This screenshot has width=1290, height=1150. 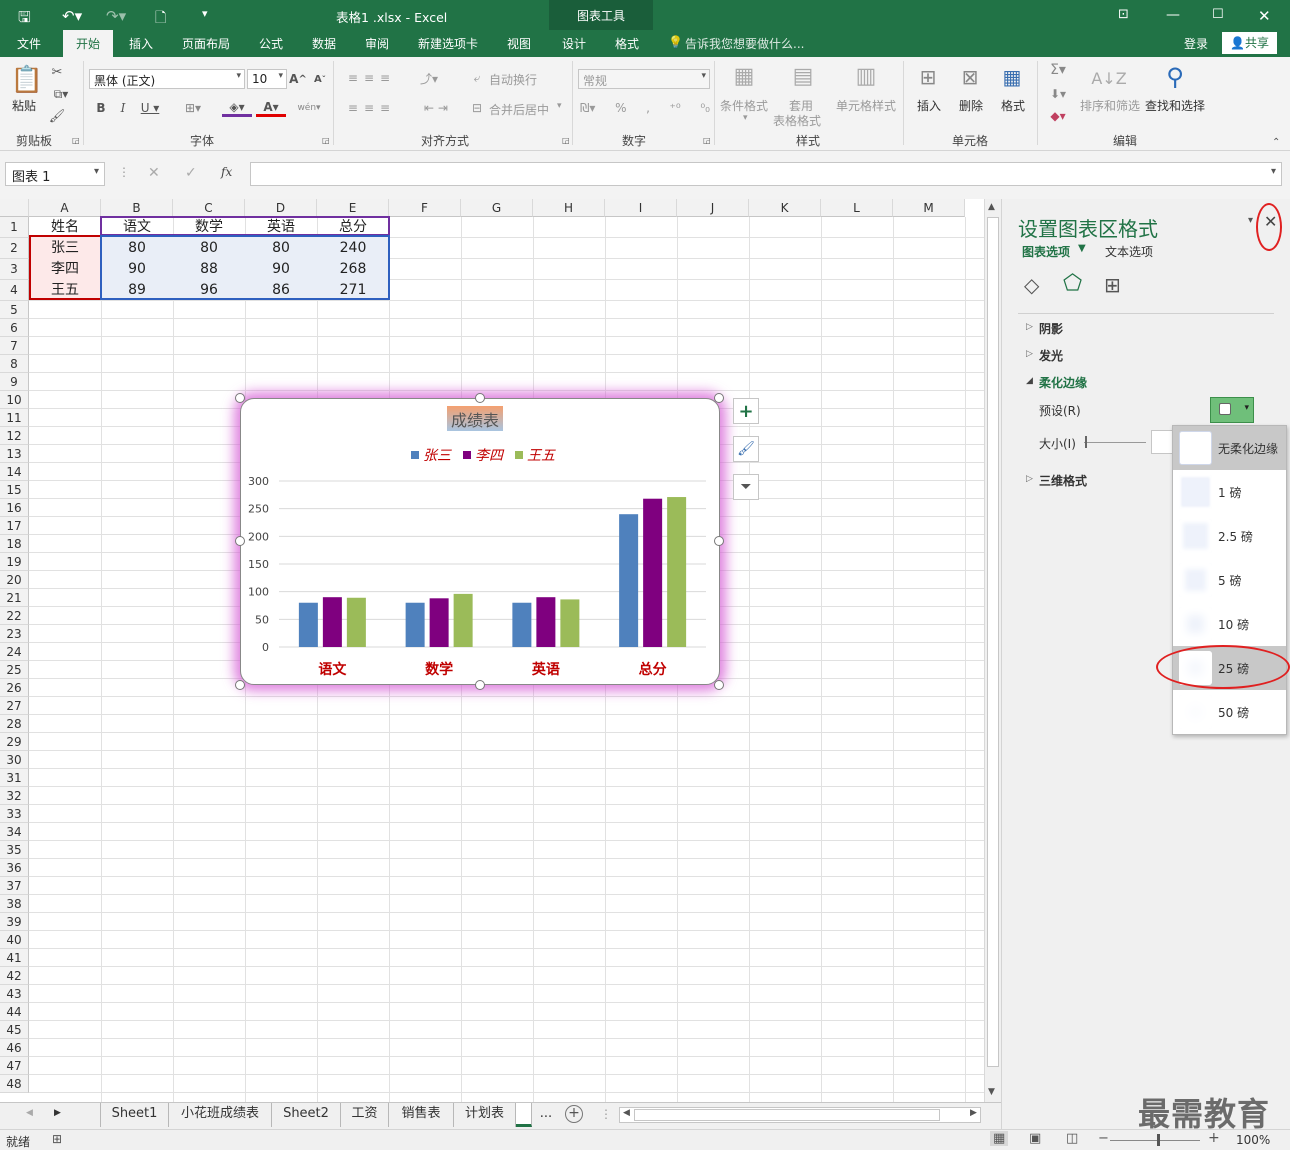 What do you see at coordinates (14, 472) in the screenshot?
I see `row-header: 14` at bounding box center [14, 472].